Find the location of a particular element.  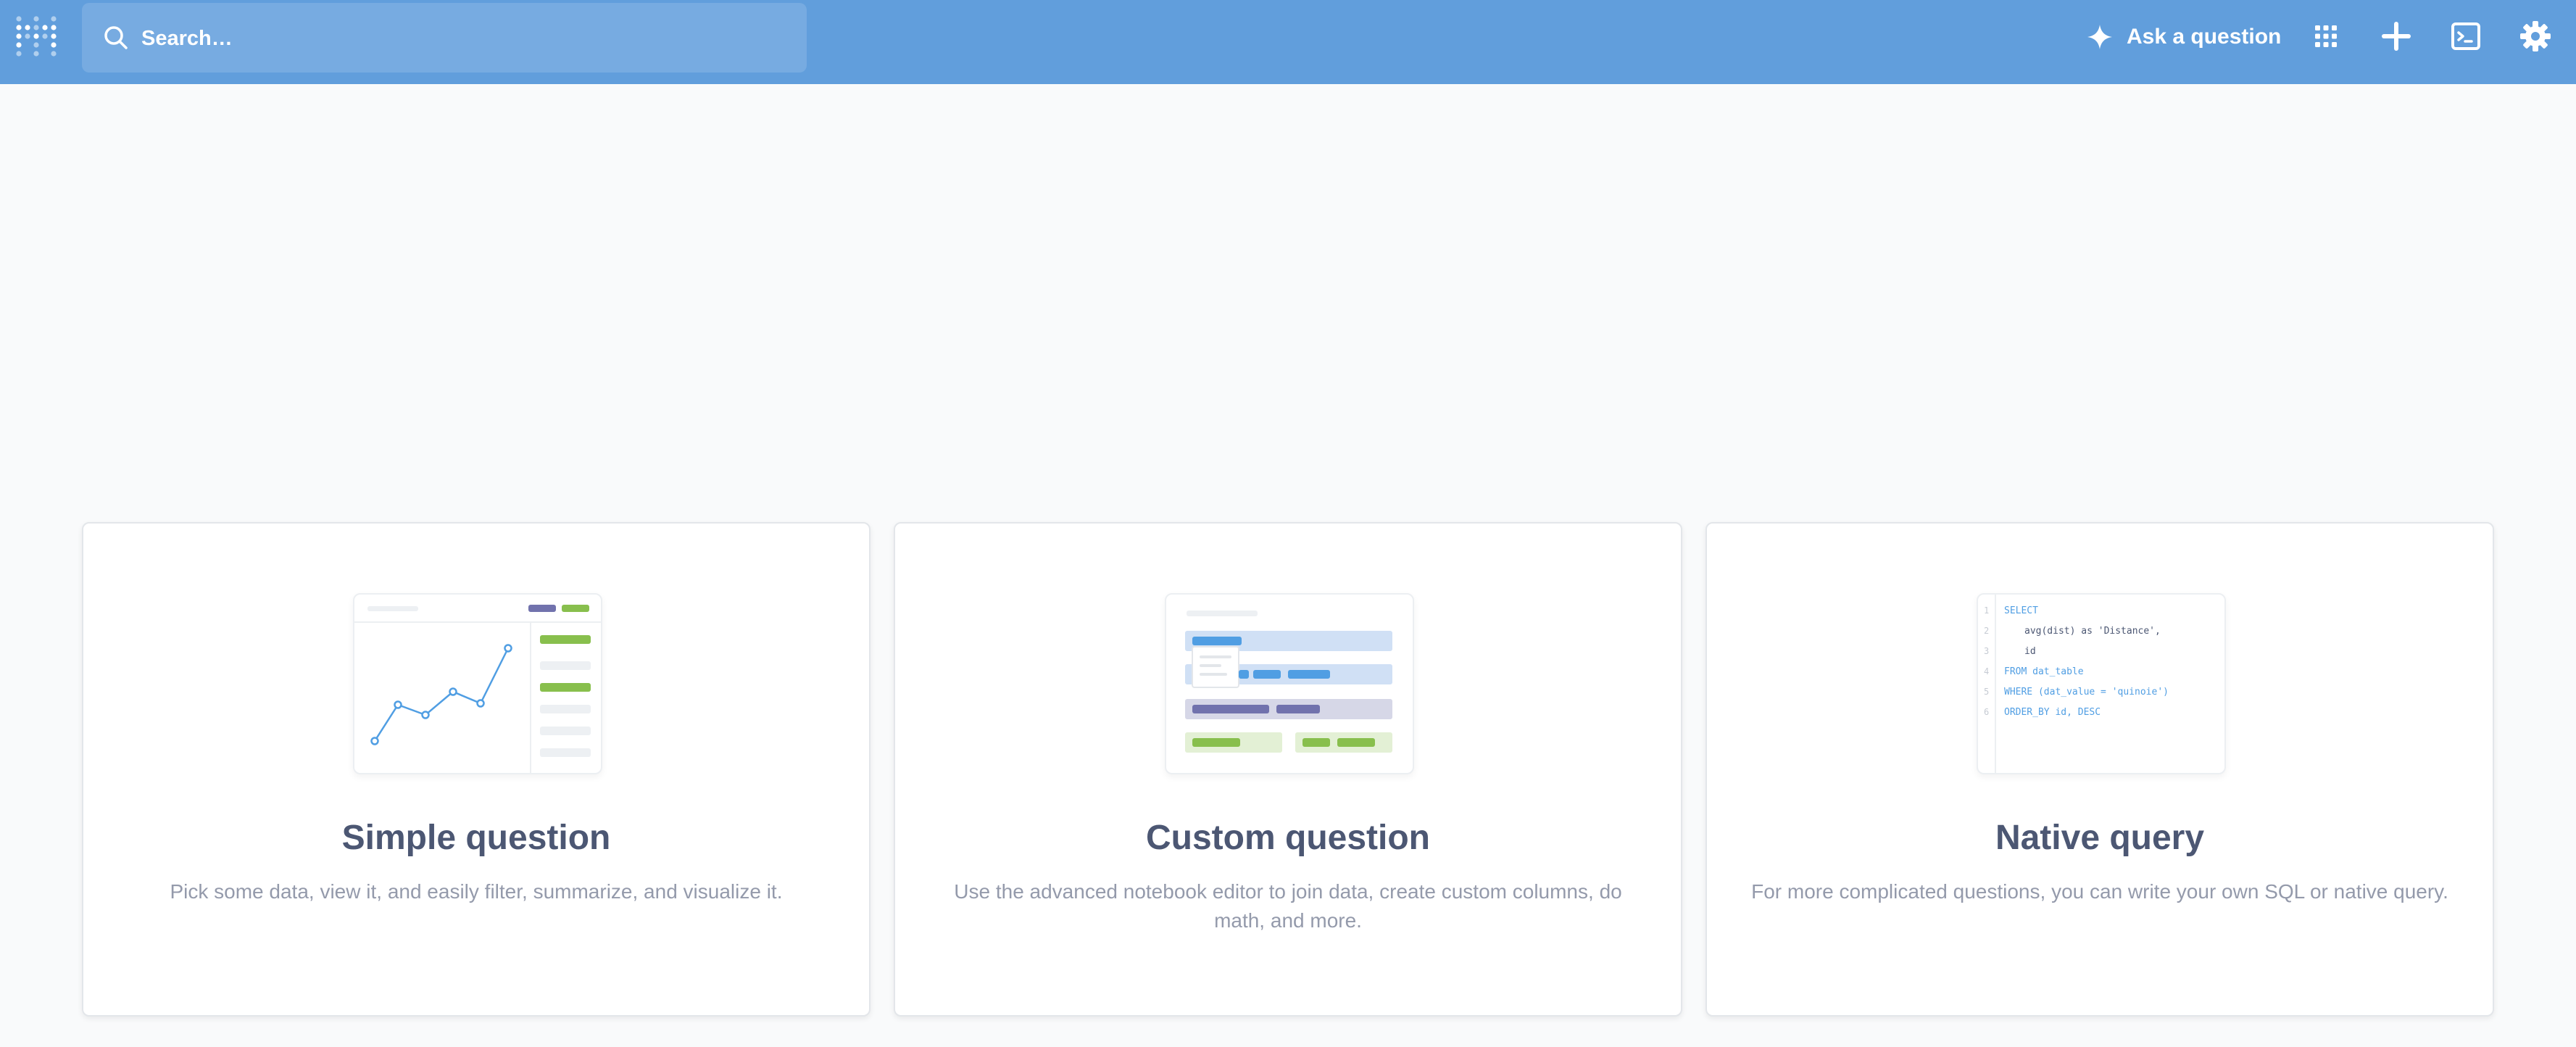

metabase-logo-icon is located at coordinates (36, 36).